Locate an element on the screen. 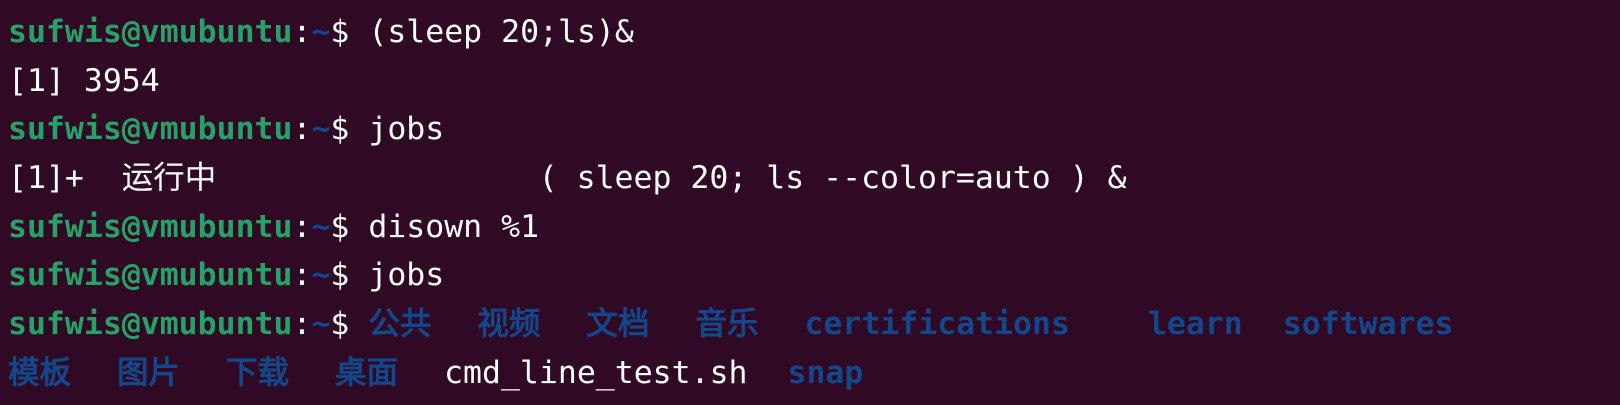 The width and height of the screenshot is (1620, 405). ls-entry-dir: snap is located at coordinates (826, 373).